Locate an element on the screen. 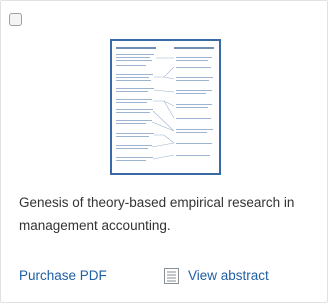  article-thumbnail is located at coordinates (165, 107).